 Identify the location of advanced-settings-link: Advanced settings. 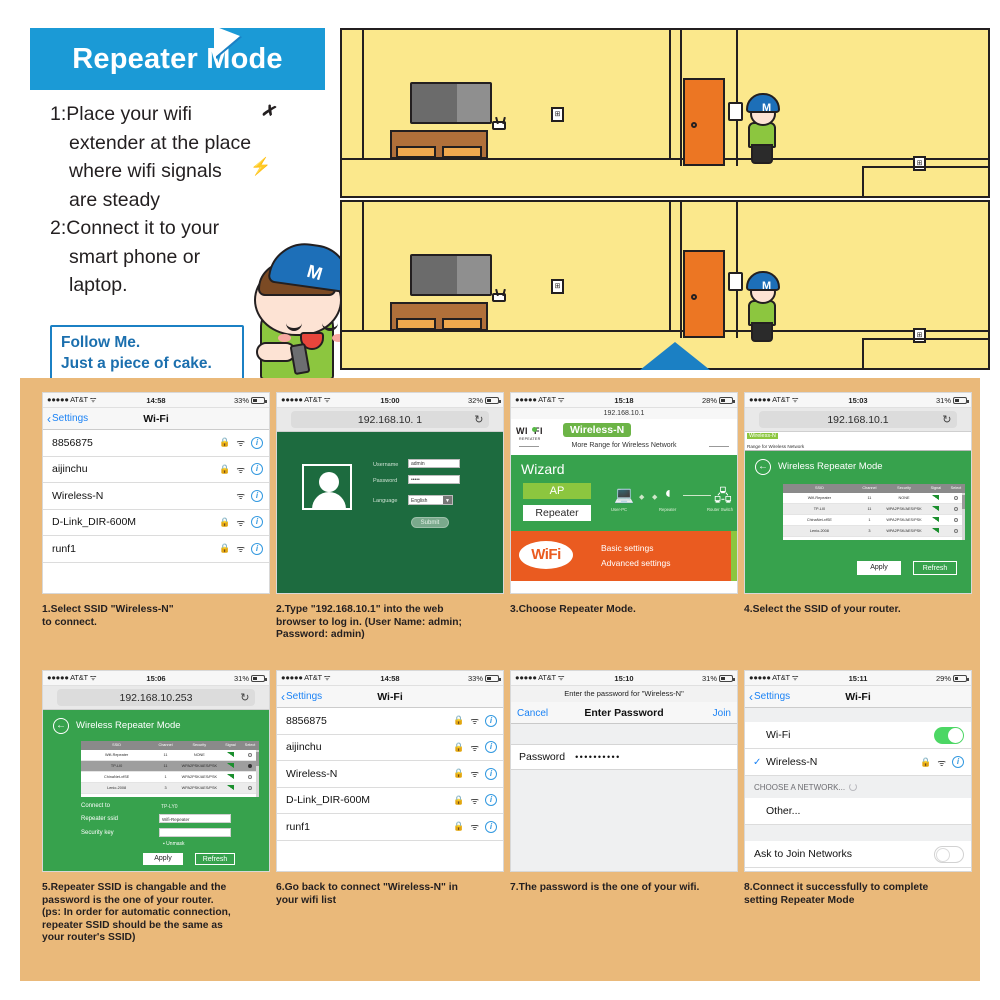
(635, 563).